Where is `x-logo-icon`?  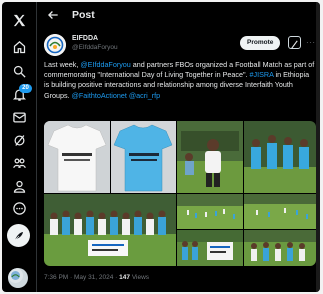
x-logo-icon is located at coordinates (19, 20).